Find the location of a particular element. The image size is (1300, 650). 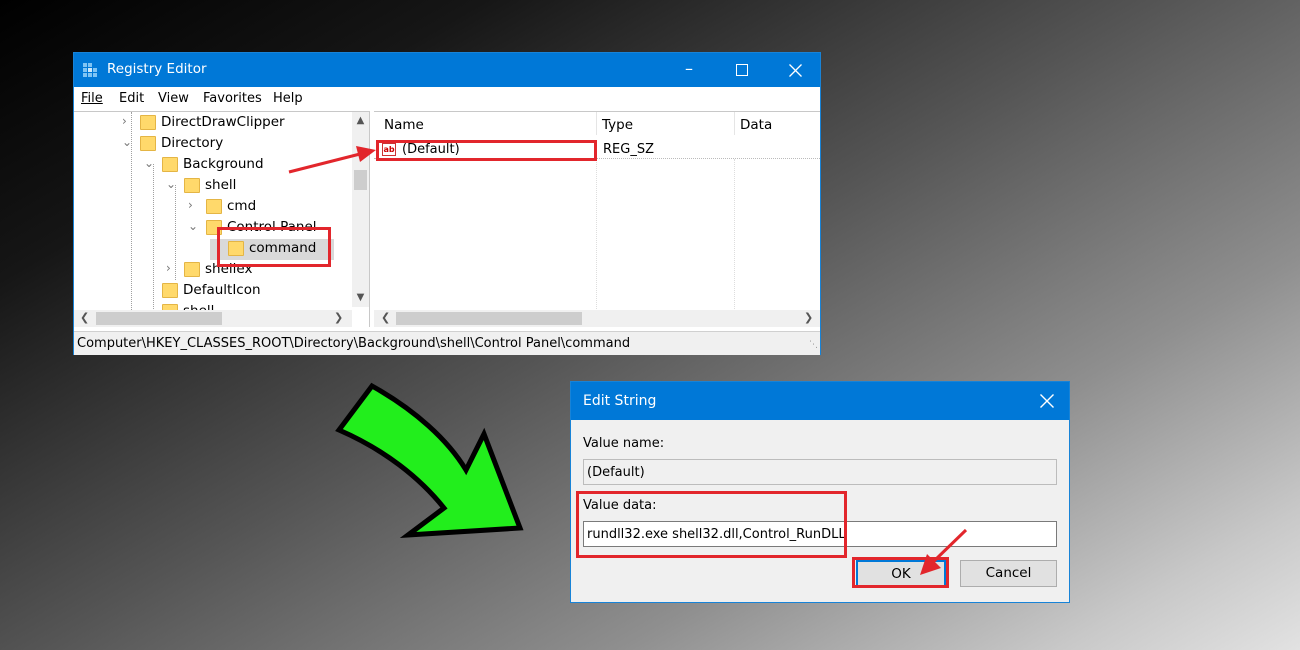

menu-bar: File Edit View Favorites Help is located at coordinates (447, 99).